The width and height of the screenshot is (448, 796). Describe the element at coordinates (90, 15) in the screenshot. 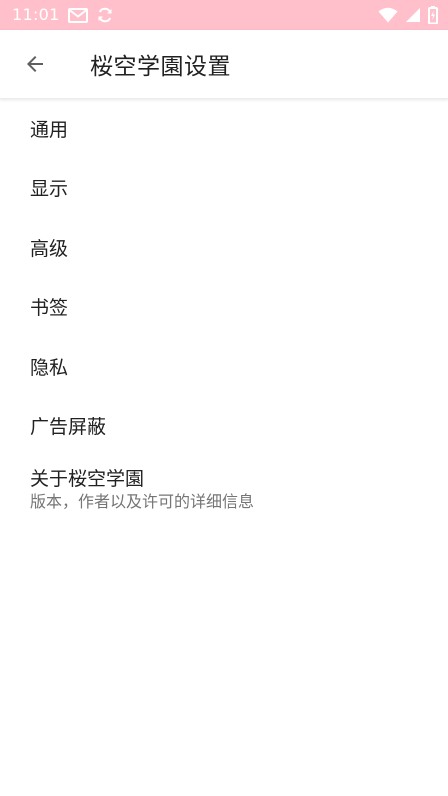

I see `status-left-icons` at that location.